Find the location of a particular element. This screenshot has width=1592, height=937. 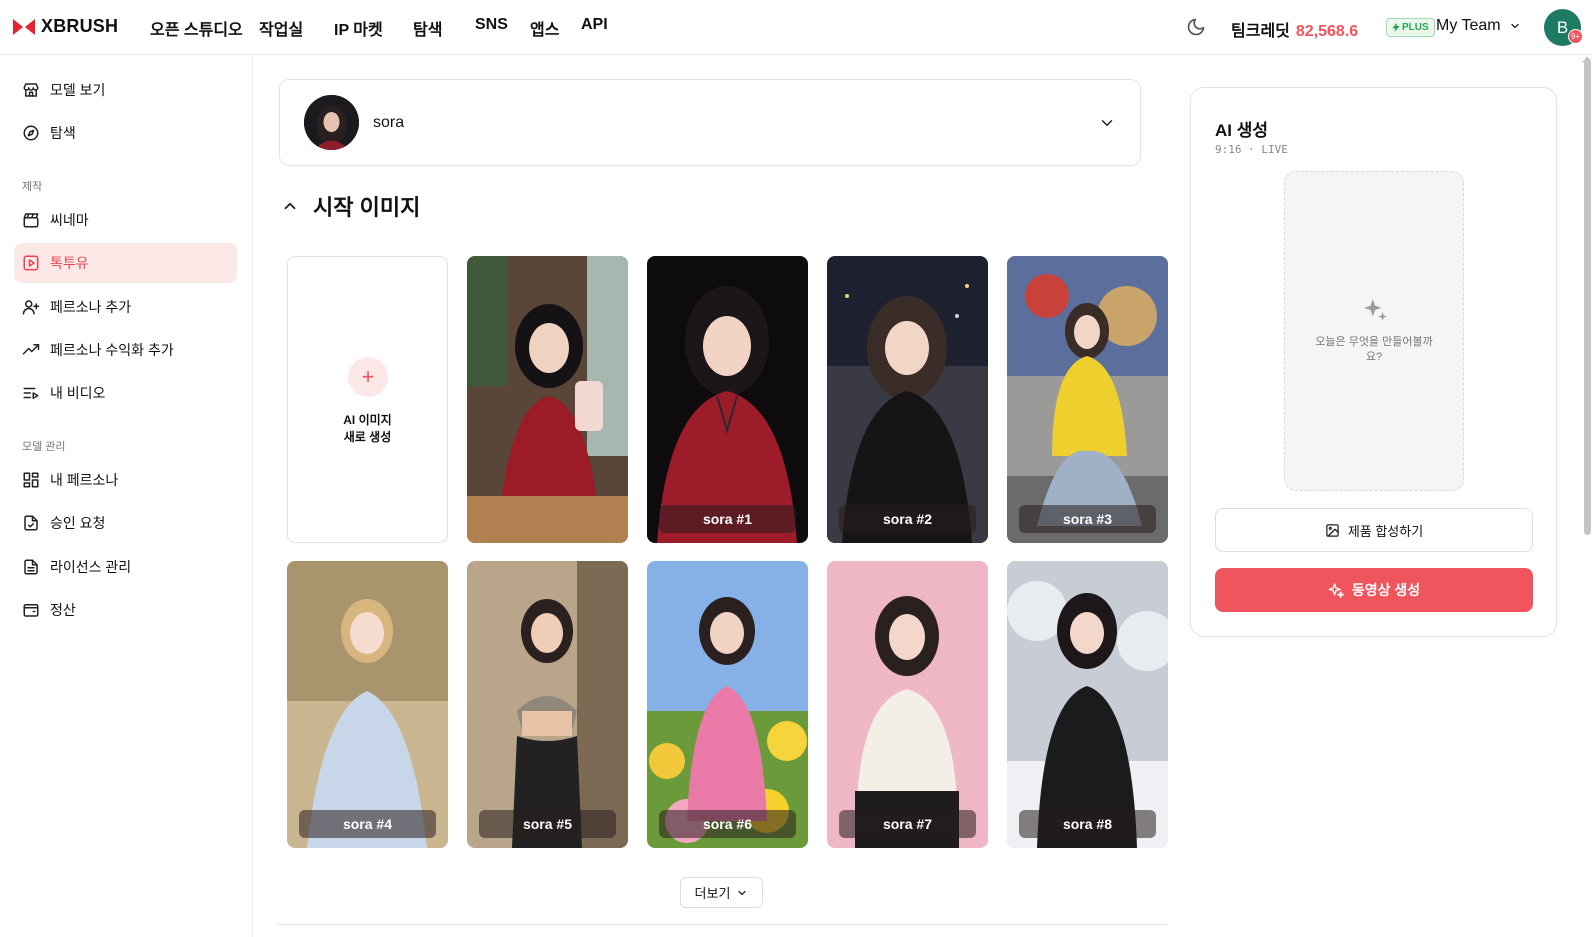

sidebar-item-my-personas: 내 페르소나 is located at coordinates (125, 480).